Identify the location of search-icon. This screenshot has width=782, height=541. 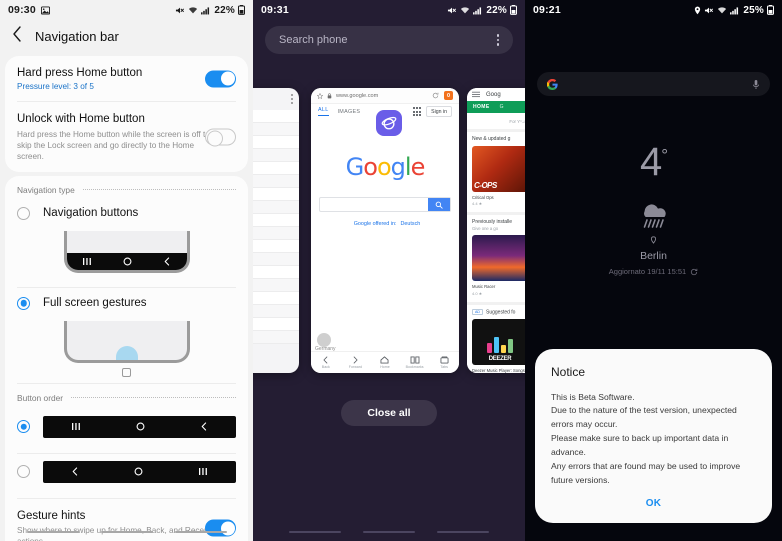
(439, 204).